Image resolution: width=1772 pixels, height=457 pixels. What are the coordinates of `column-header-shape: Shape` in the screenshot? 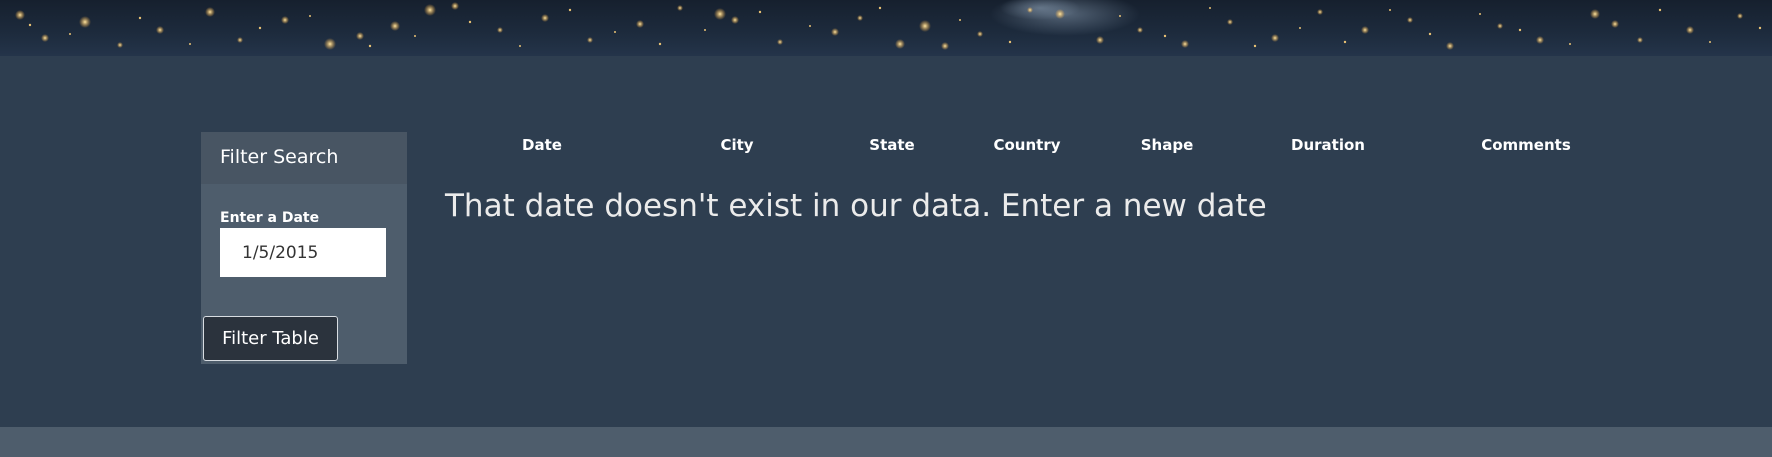 It's located at (1167, 145).